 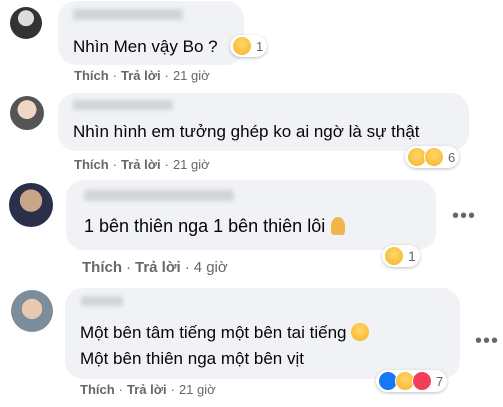 What do you see at coordinates (422, 381) in the screenshot?
I see `love-icon` at bounding box center [422, 381].